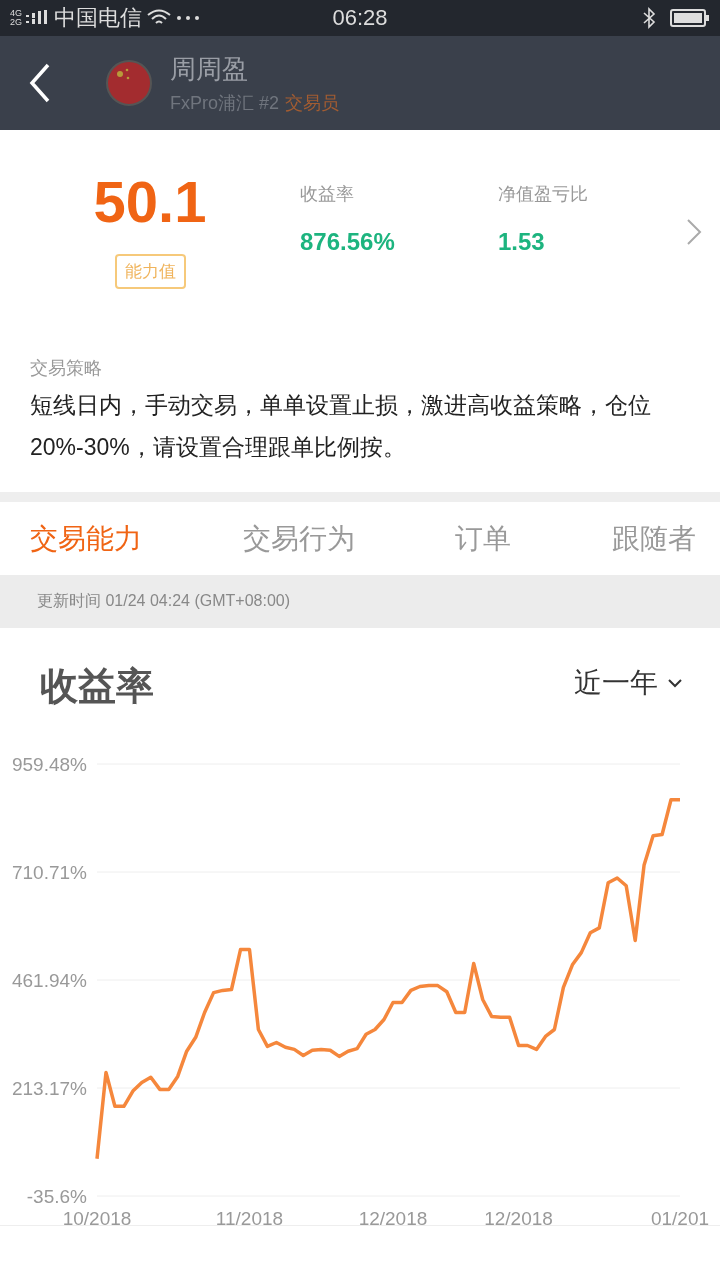 The height and width of the screenshot is (1280, 720). Describe the element at coordinates (37, 18) in the screenshot. I see `signal-icon` at that location.